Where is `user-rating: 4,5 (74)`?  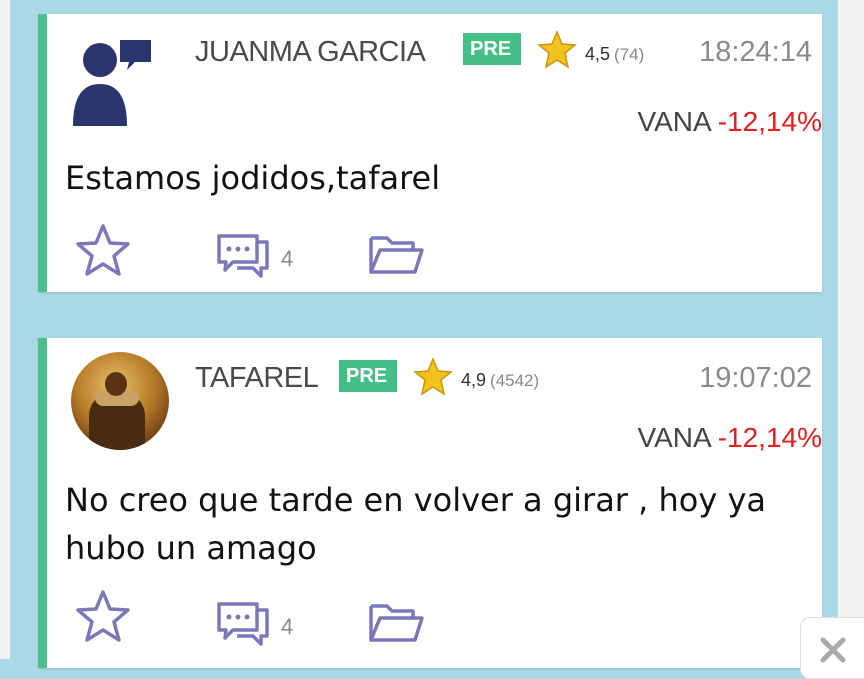 user-rating: 4,5 (74) is located at coordinates (614, 54).